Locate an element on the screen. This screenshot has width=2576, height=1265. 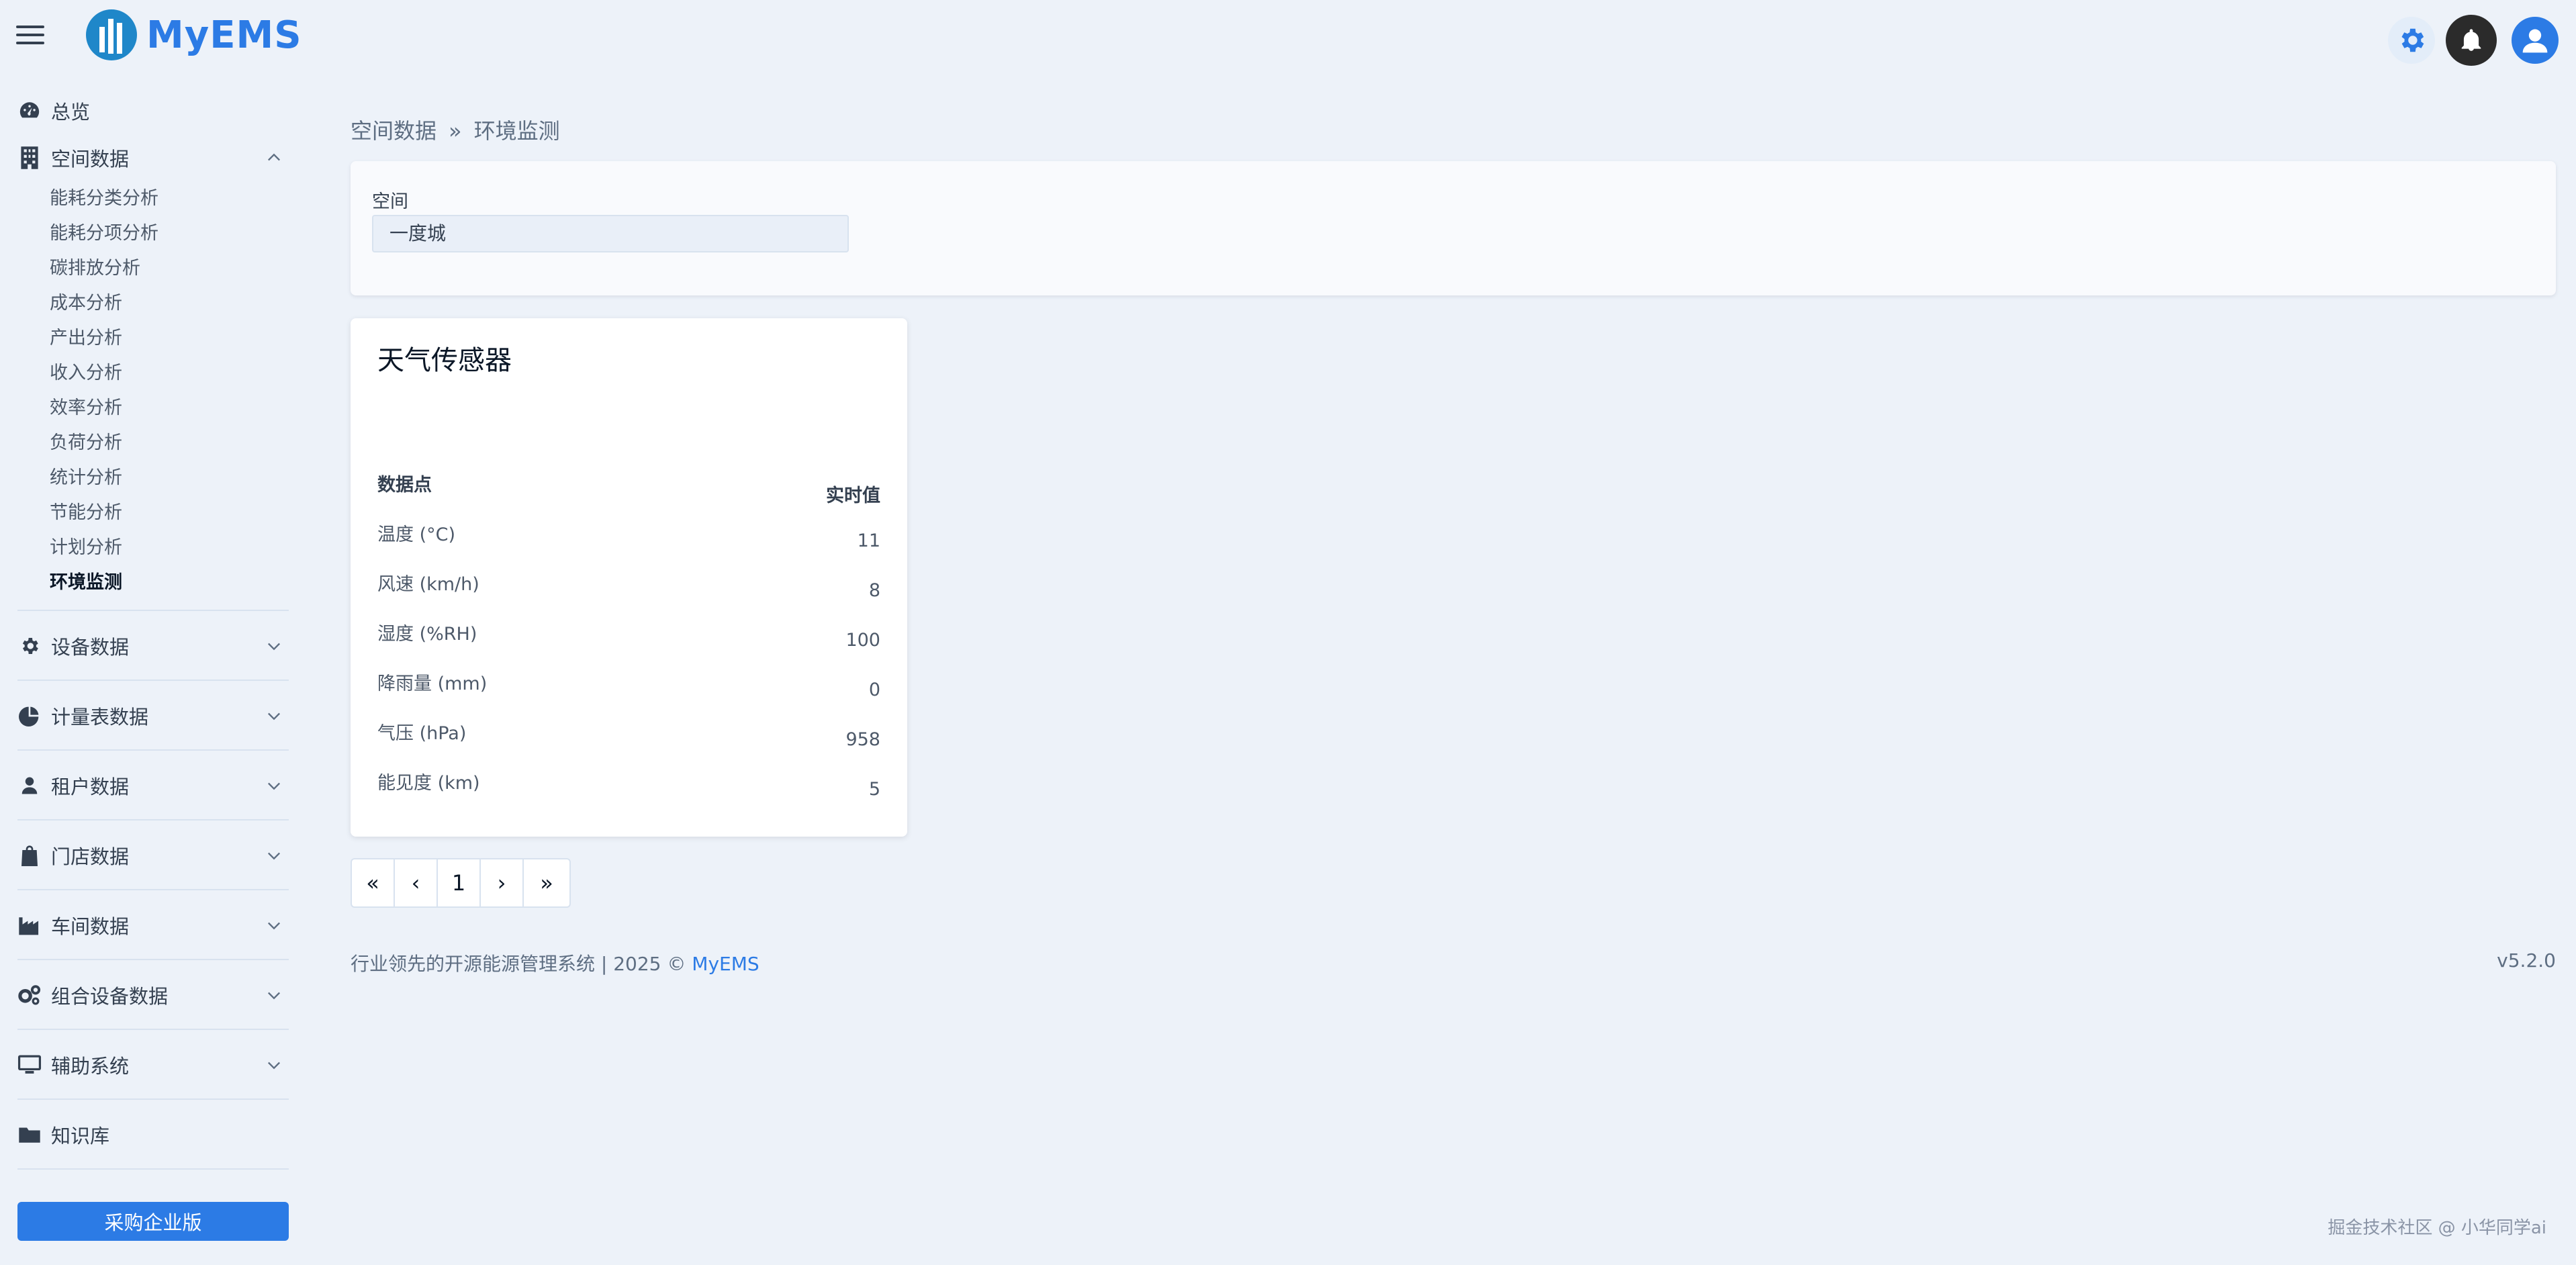
app-version: v5.2.0 is located at coordinates (2526, 960).